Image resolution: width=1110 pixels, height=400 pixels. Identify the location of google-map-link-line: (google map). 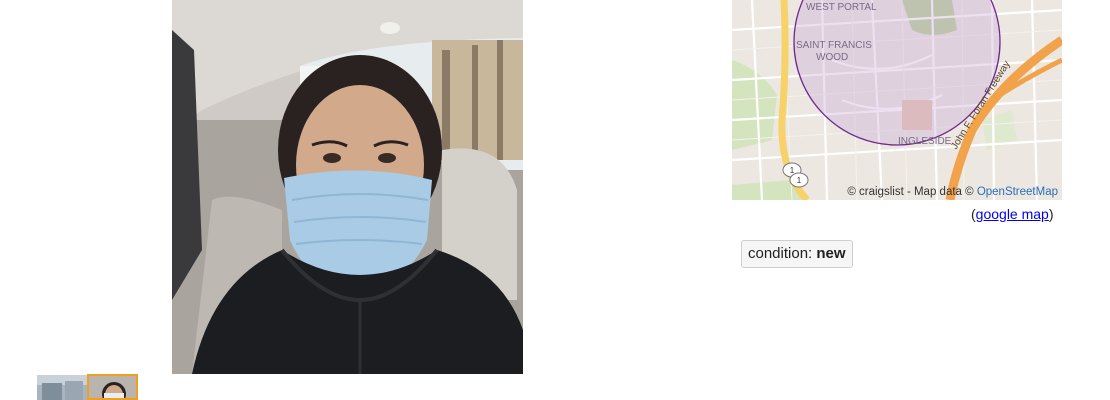
(1012, 214).